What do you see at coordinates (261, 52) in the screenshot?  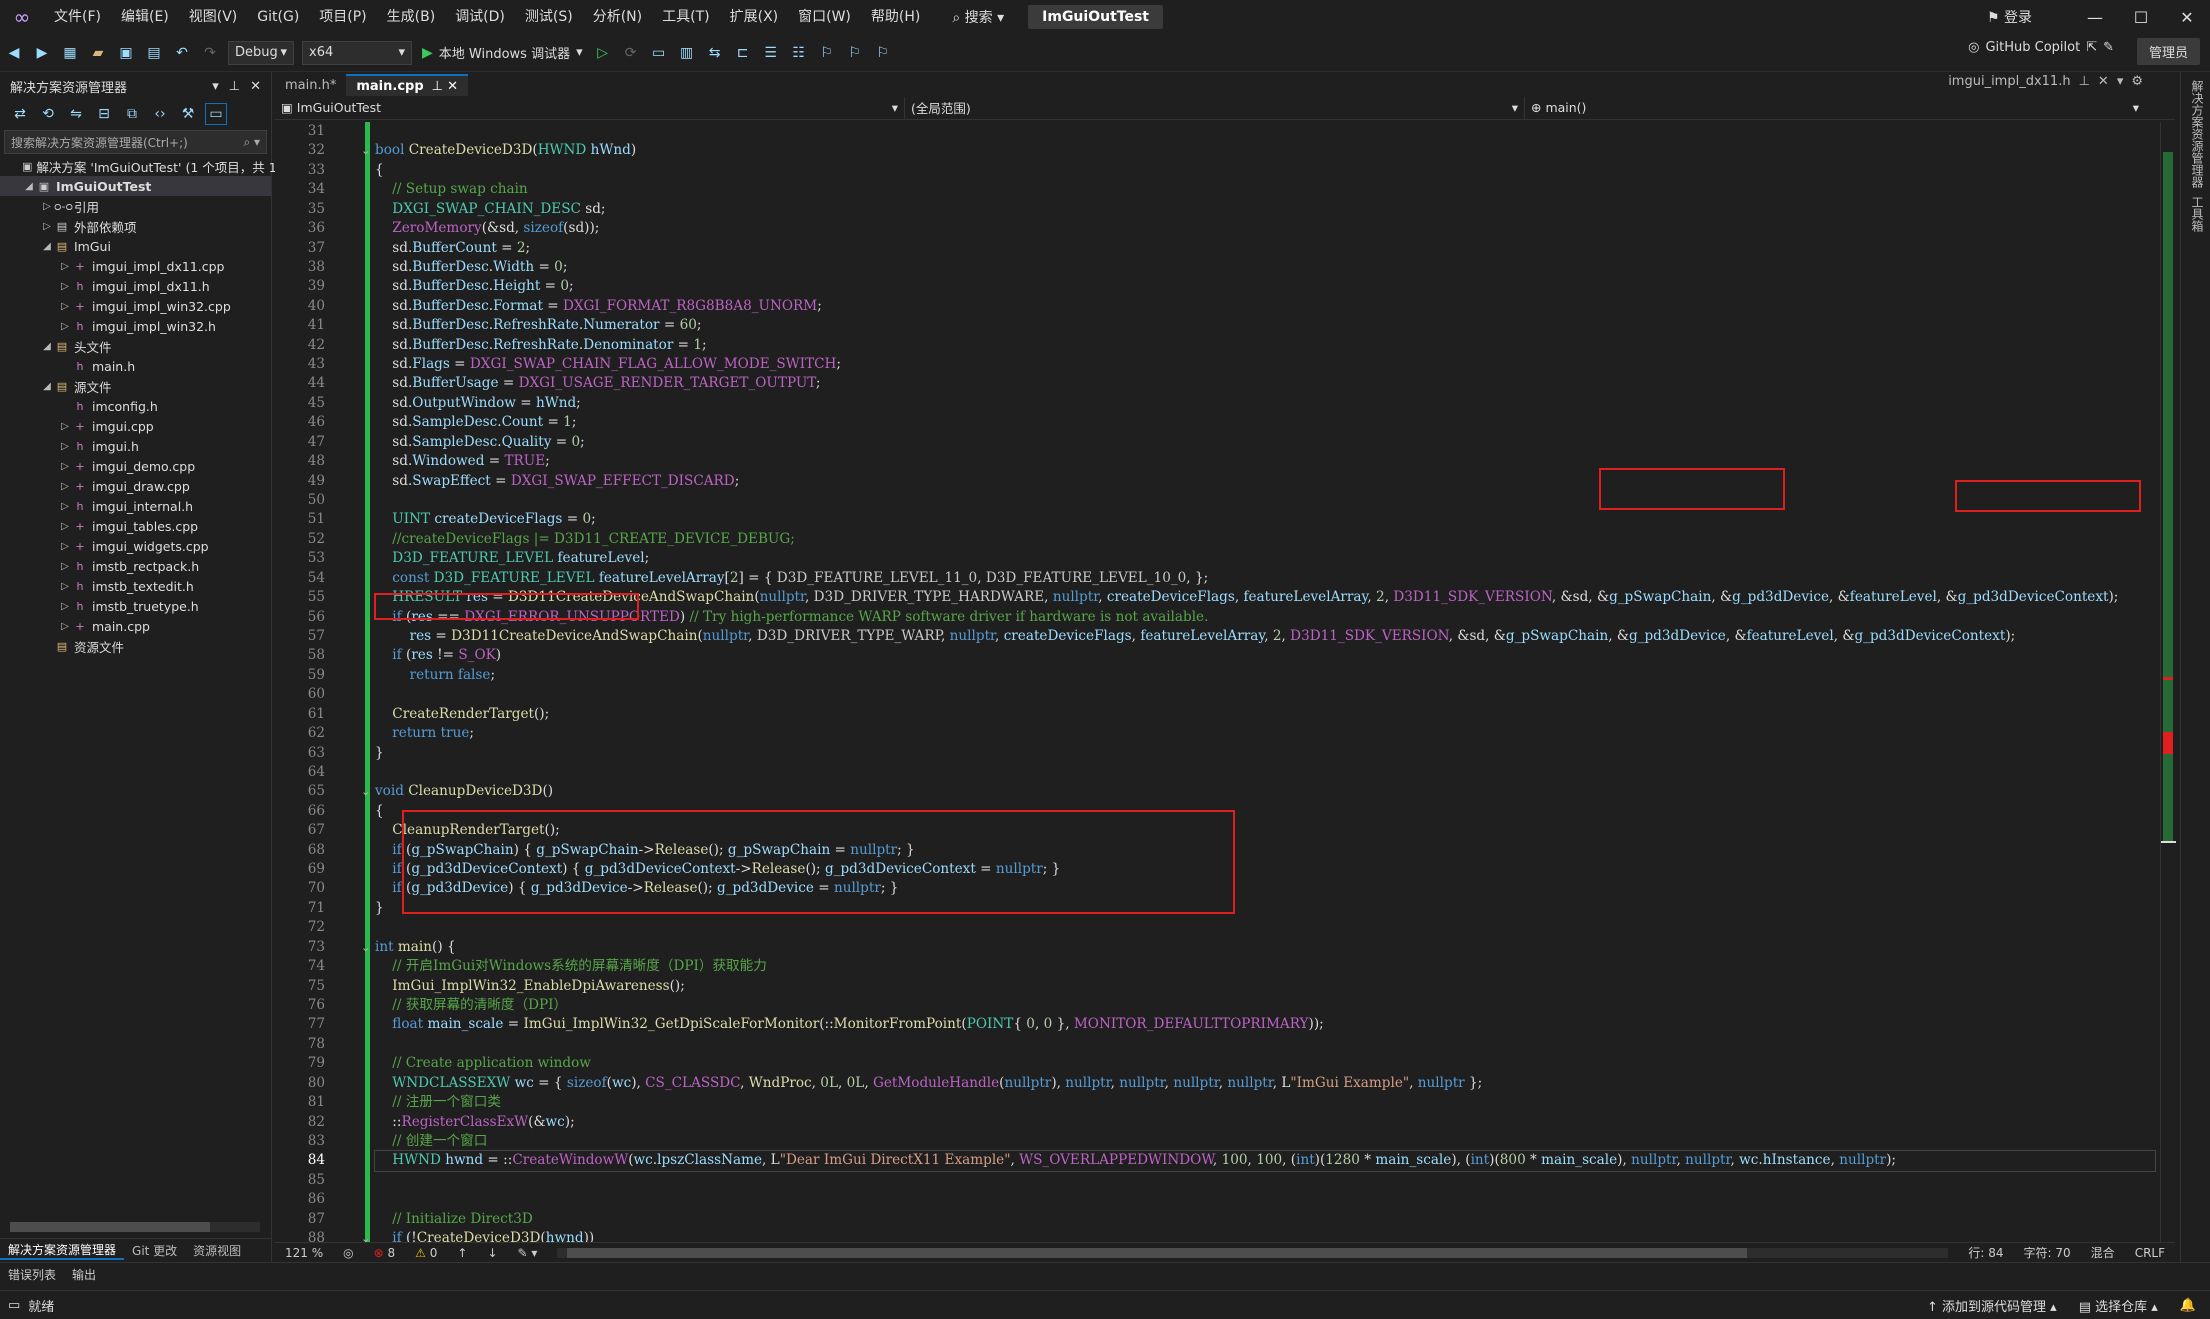 I see `configuration-select: Debug ▾` at bounding box center [261, 52].